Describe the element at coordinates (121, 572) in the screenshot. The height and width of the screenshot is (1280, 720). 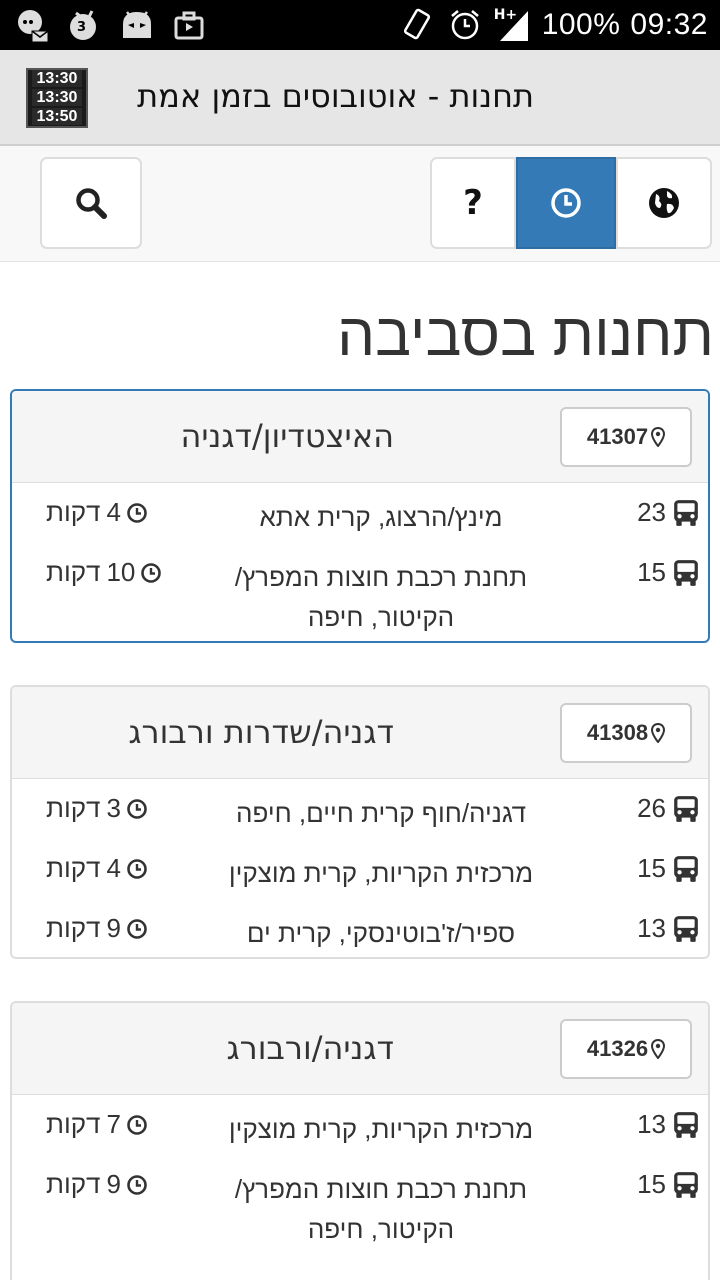
I see `eta-minutes: 10` at that location.